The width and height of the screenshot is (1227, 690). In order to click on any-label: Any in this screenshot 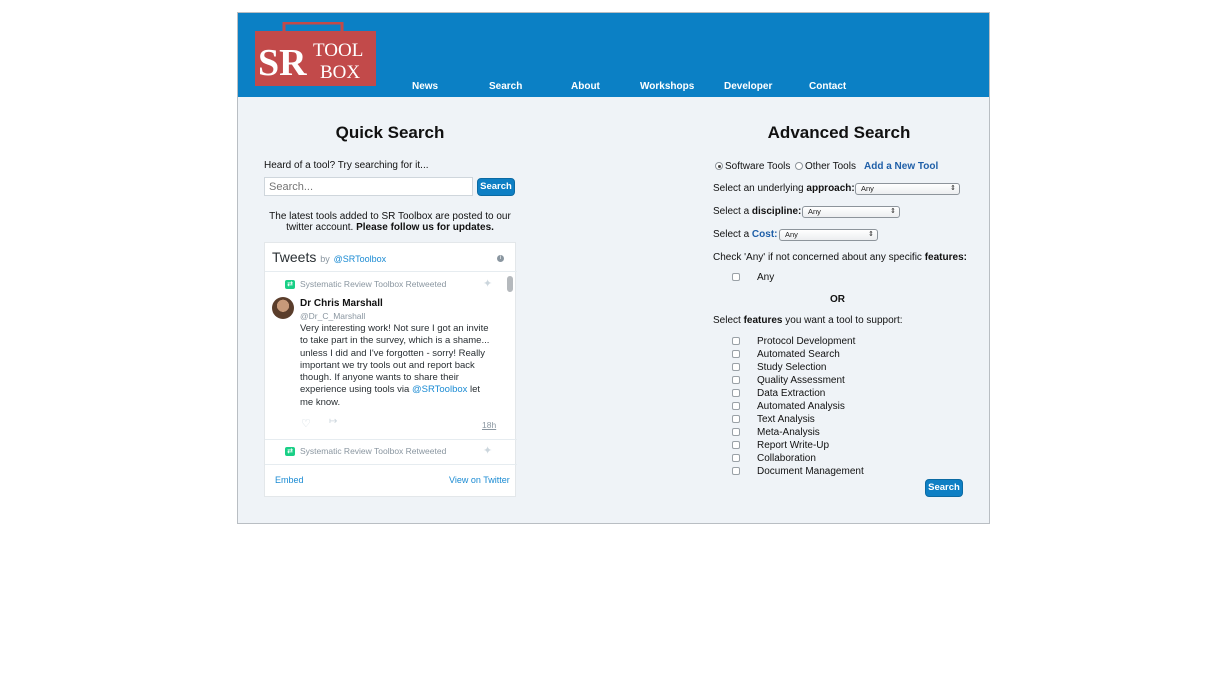, I will do `click(766, 277)`.